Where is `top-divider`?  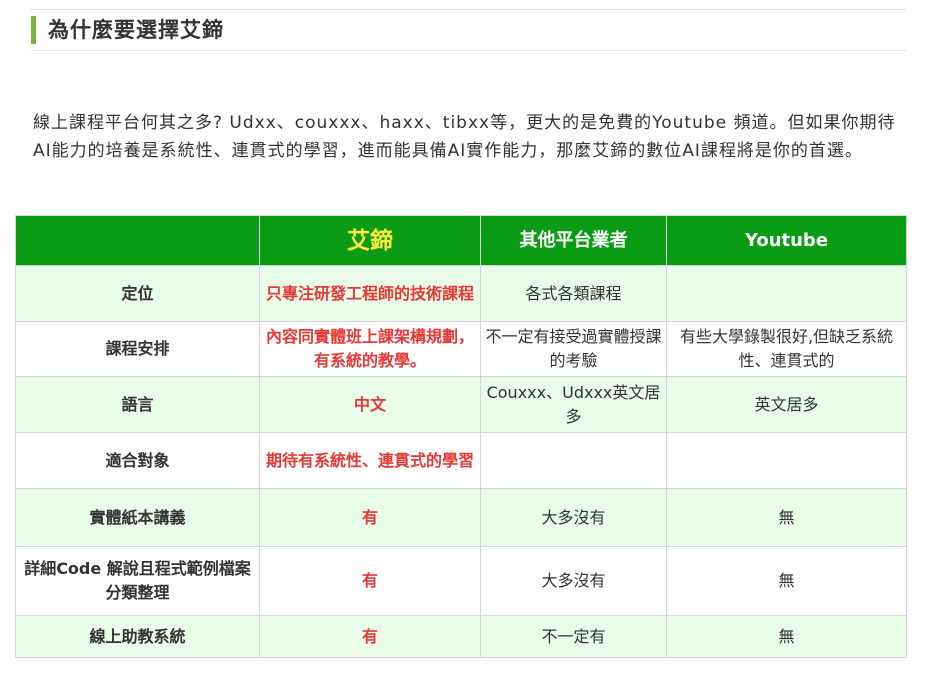
top-divider is located at coordinates (468, 9).